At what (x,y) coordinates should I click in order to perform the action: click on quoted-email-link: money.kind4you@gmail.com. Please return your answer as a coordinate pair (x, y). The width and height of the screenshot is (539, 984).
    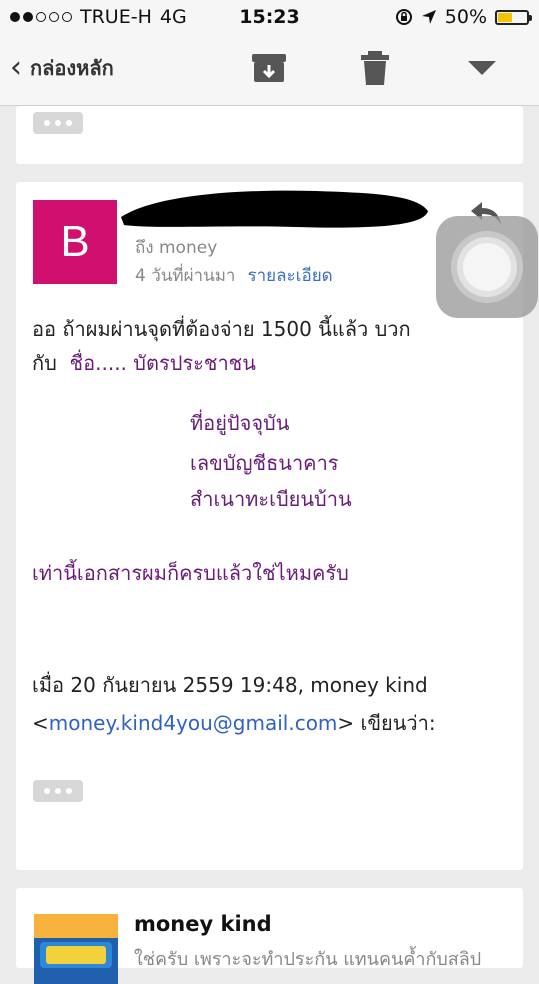
    Looking at the image, I should click on (193, 723).